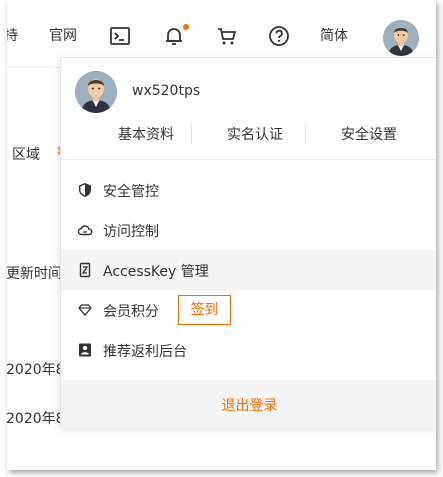 The image size is (443, 477). What do you see at coordinates (334, 36) in the screenshot?
I see `language-switch: 简体` at bounding box center [334, 36].